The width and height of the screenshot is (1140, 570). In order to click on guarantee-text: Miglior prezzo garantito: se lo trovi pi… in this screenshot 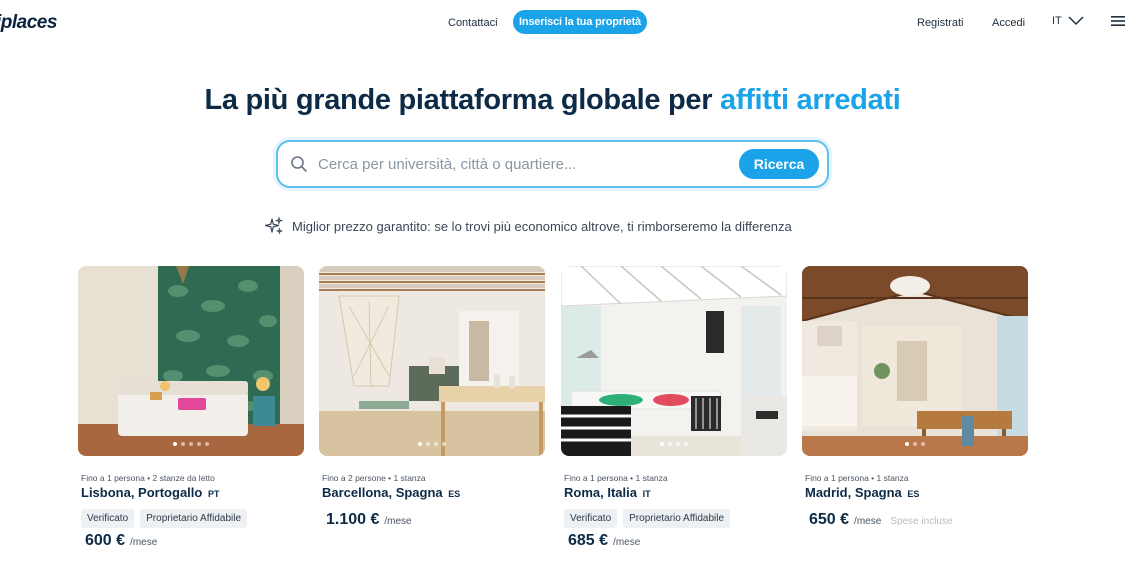, I will do `click(542, 226)`.